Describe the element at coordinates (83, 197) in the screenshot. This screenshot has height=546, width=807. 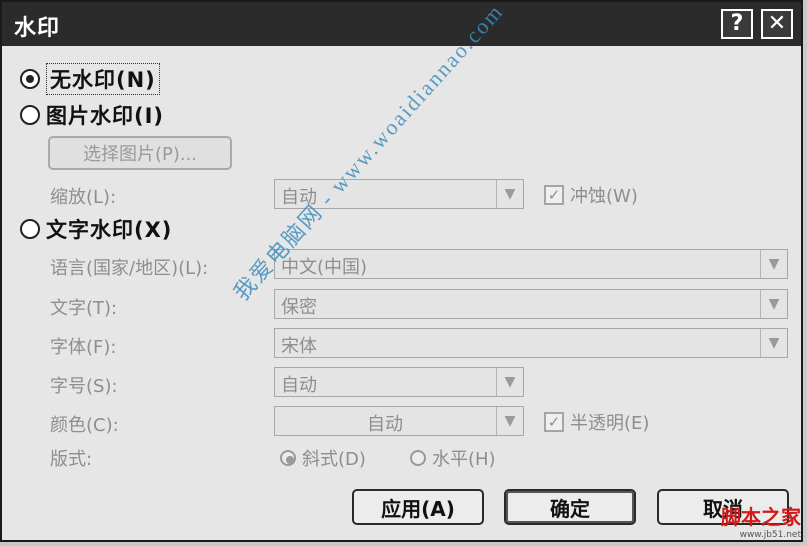
I see `scale-label: 缩放(L):` at that location.